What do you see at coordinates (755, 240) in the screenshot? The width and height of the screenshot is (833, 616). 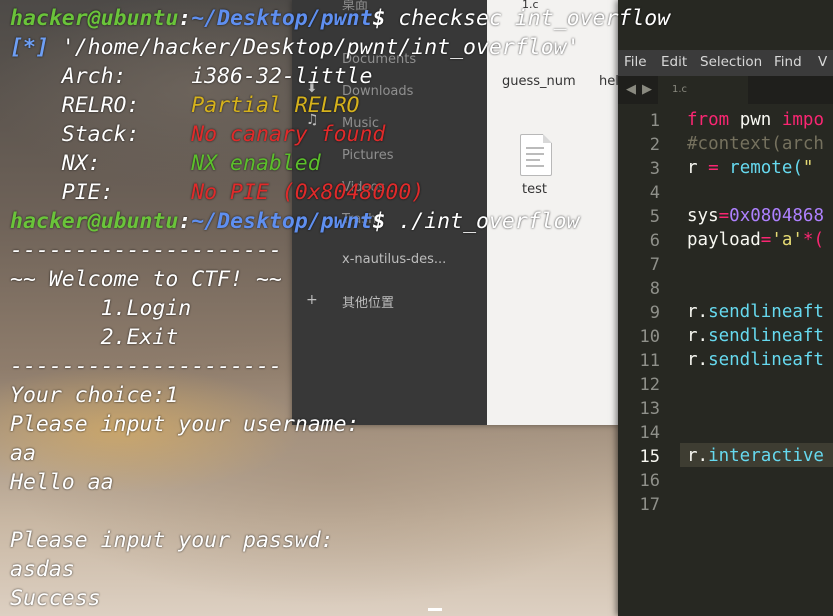 I see `code-line-6: payload='a'*(` at bounding box center [755, 240].